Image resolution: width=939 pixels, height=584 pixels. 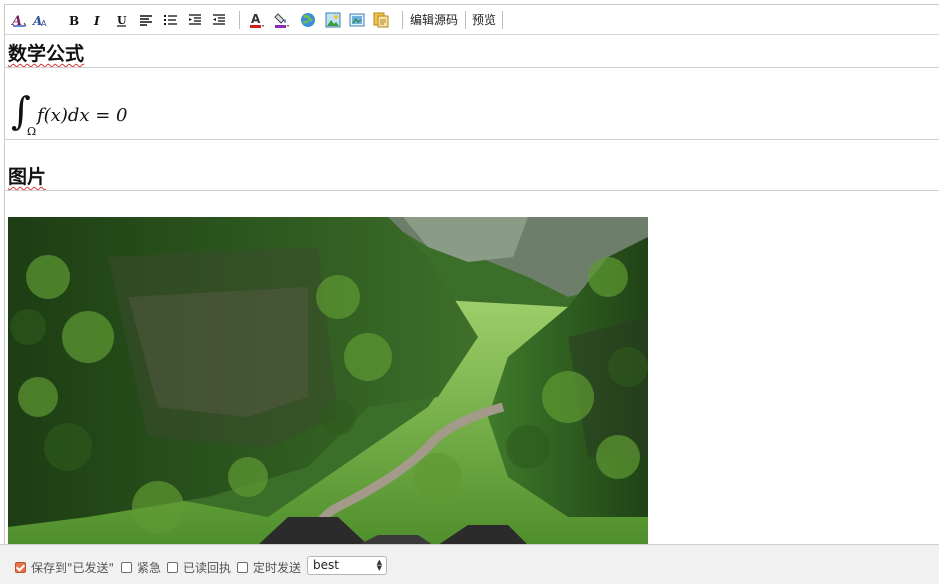 I want to click on svg-text: B, so click(x=74, y=21).